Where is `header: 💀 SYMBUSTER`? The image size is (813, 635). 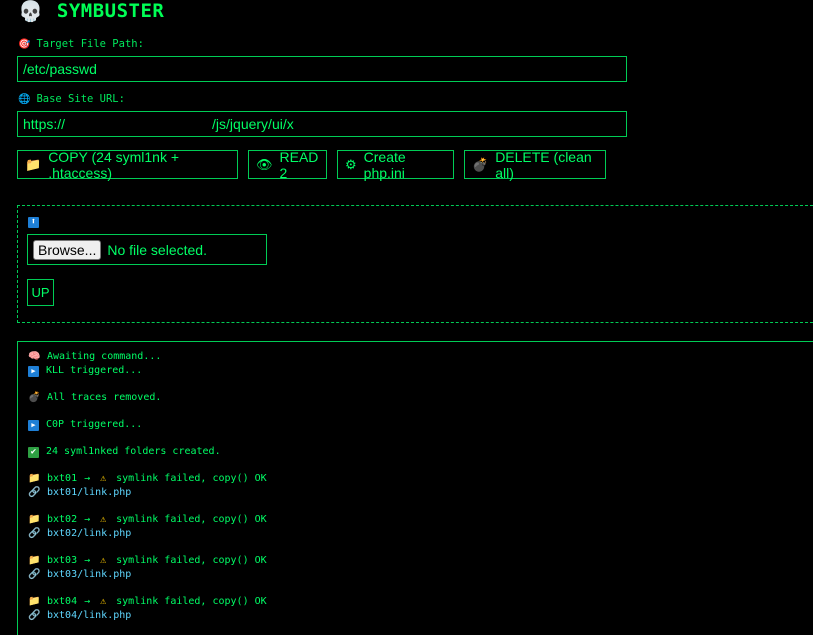
header: 💀 SYMBUSTER is located at coordinates (91, 11).